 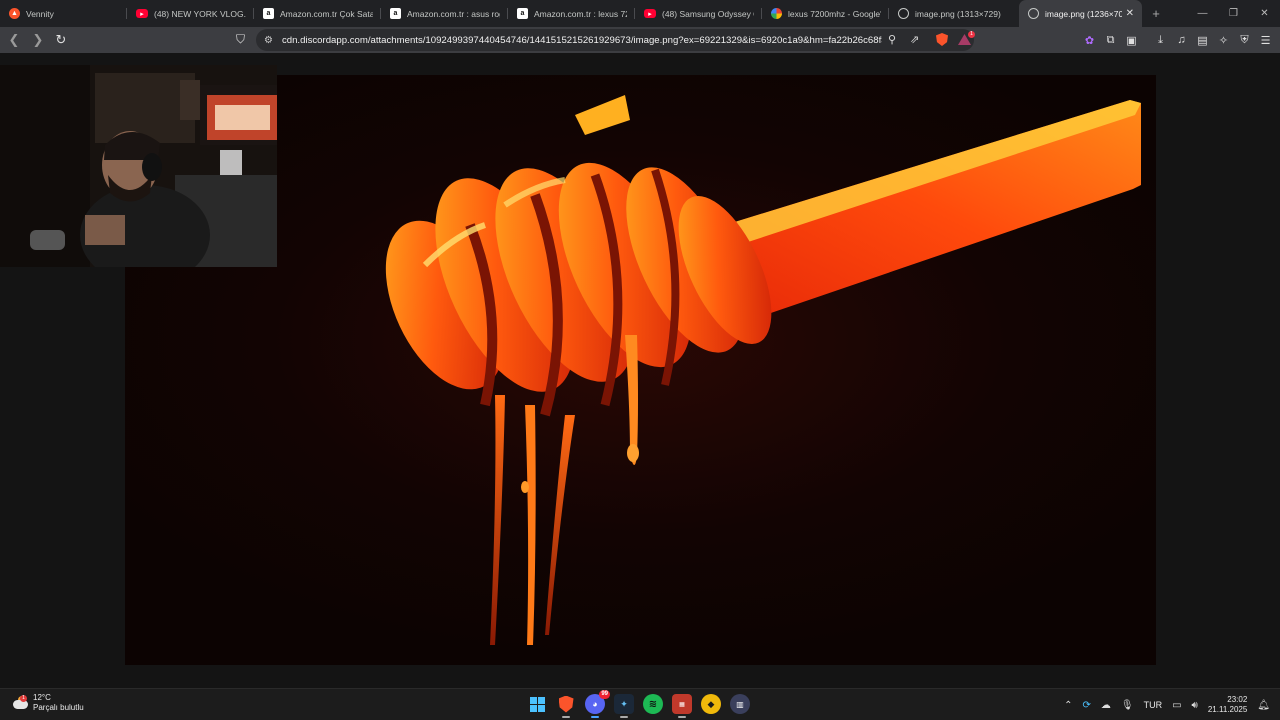 I want to click on site-info-icon: ⚙, so click(x=268, y=40).